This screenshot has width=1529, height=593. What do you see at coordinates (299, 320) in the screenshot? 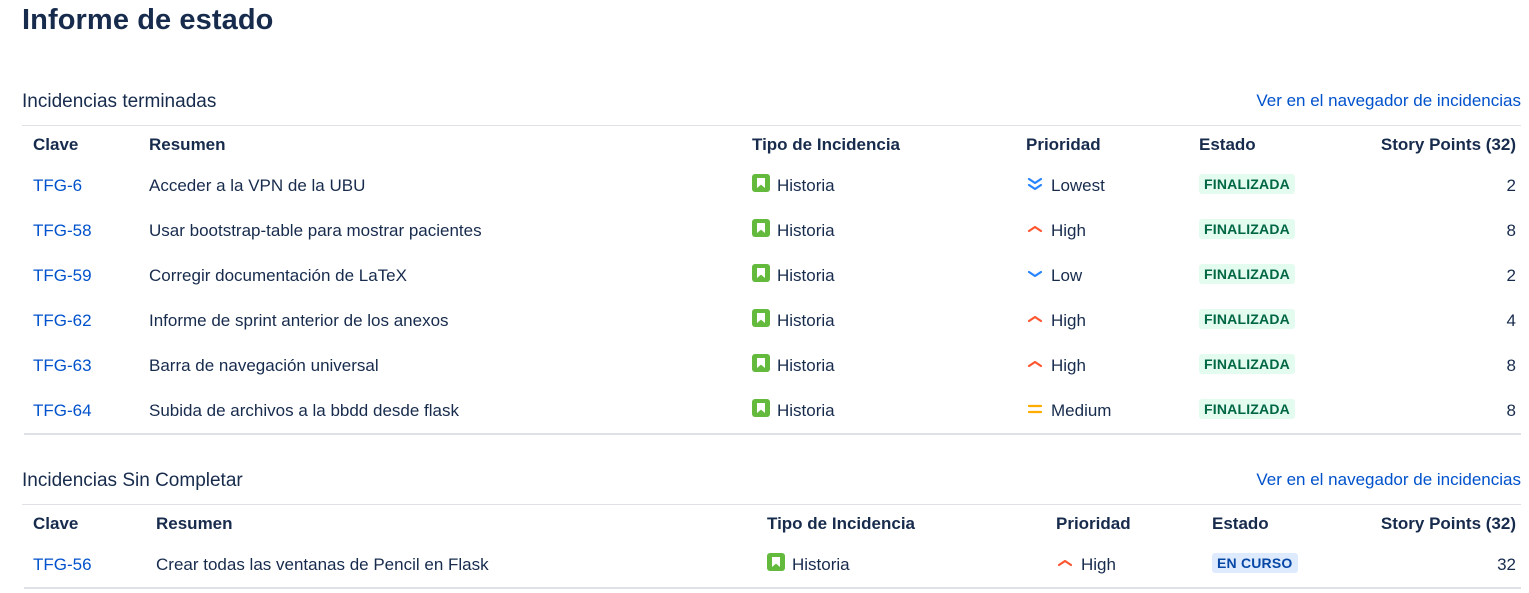
I see `issue-summary: Informe de sprint anterior de los anexos` at bounding box center [299, 320].